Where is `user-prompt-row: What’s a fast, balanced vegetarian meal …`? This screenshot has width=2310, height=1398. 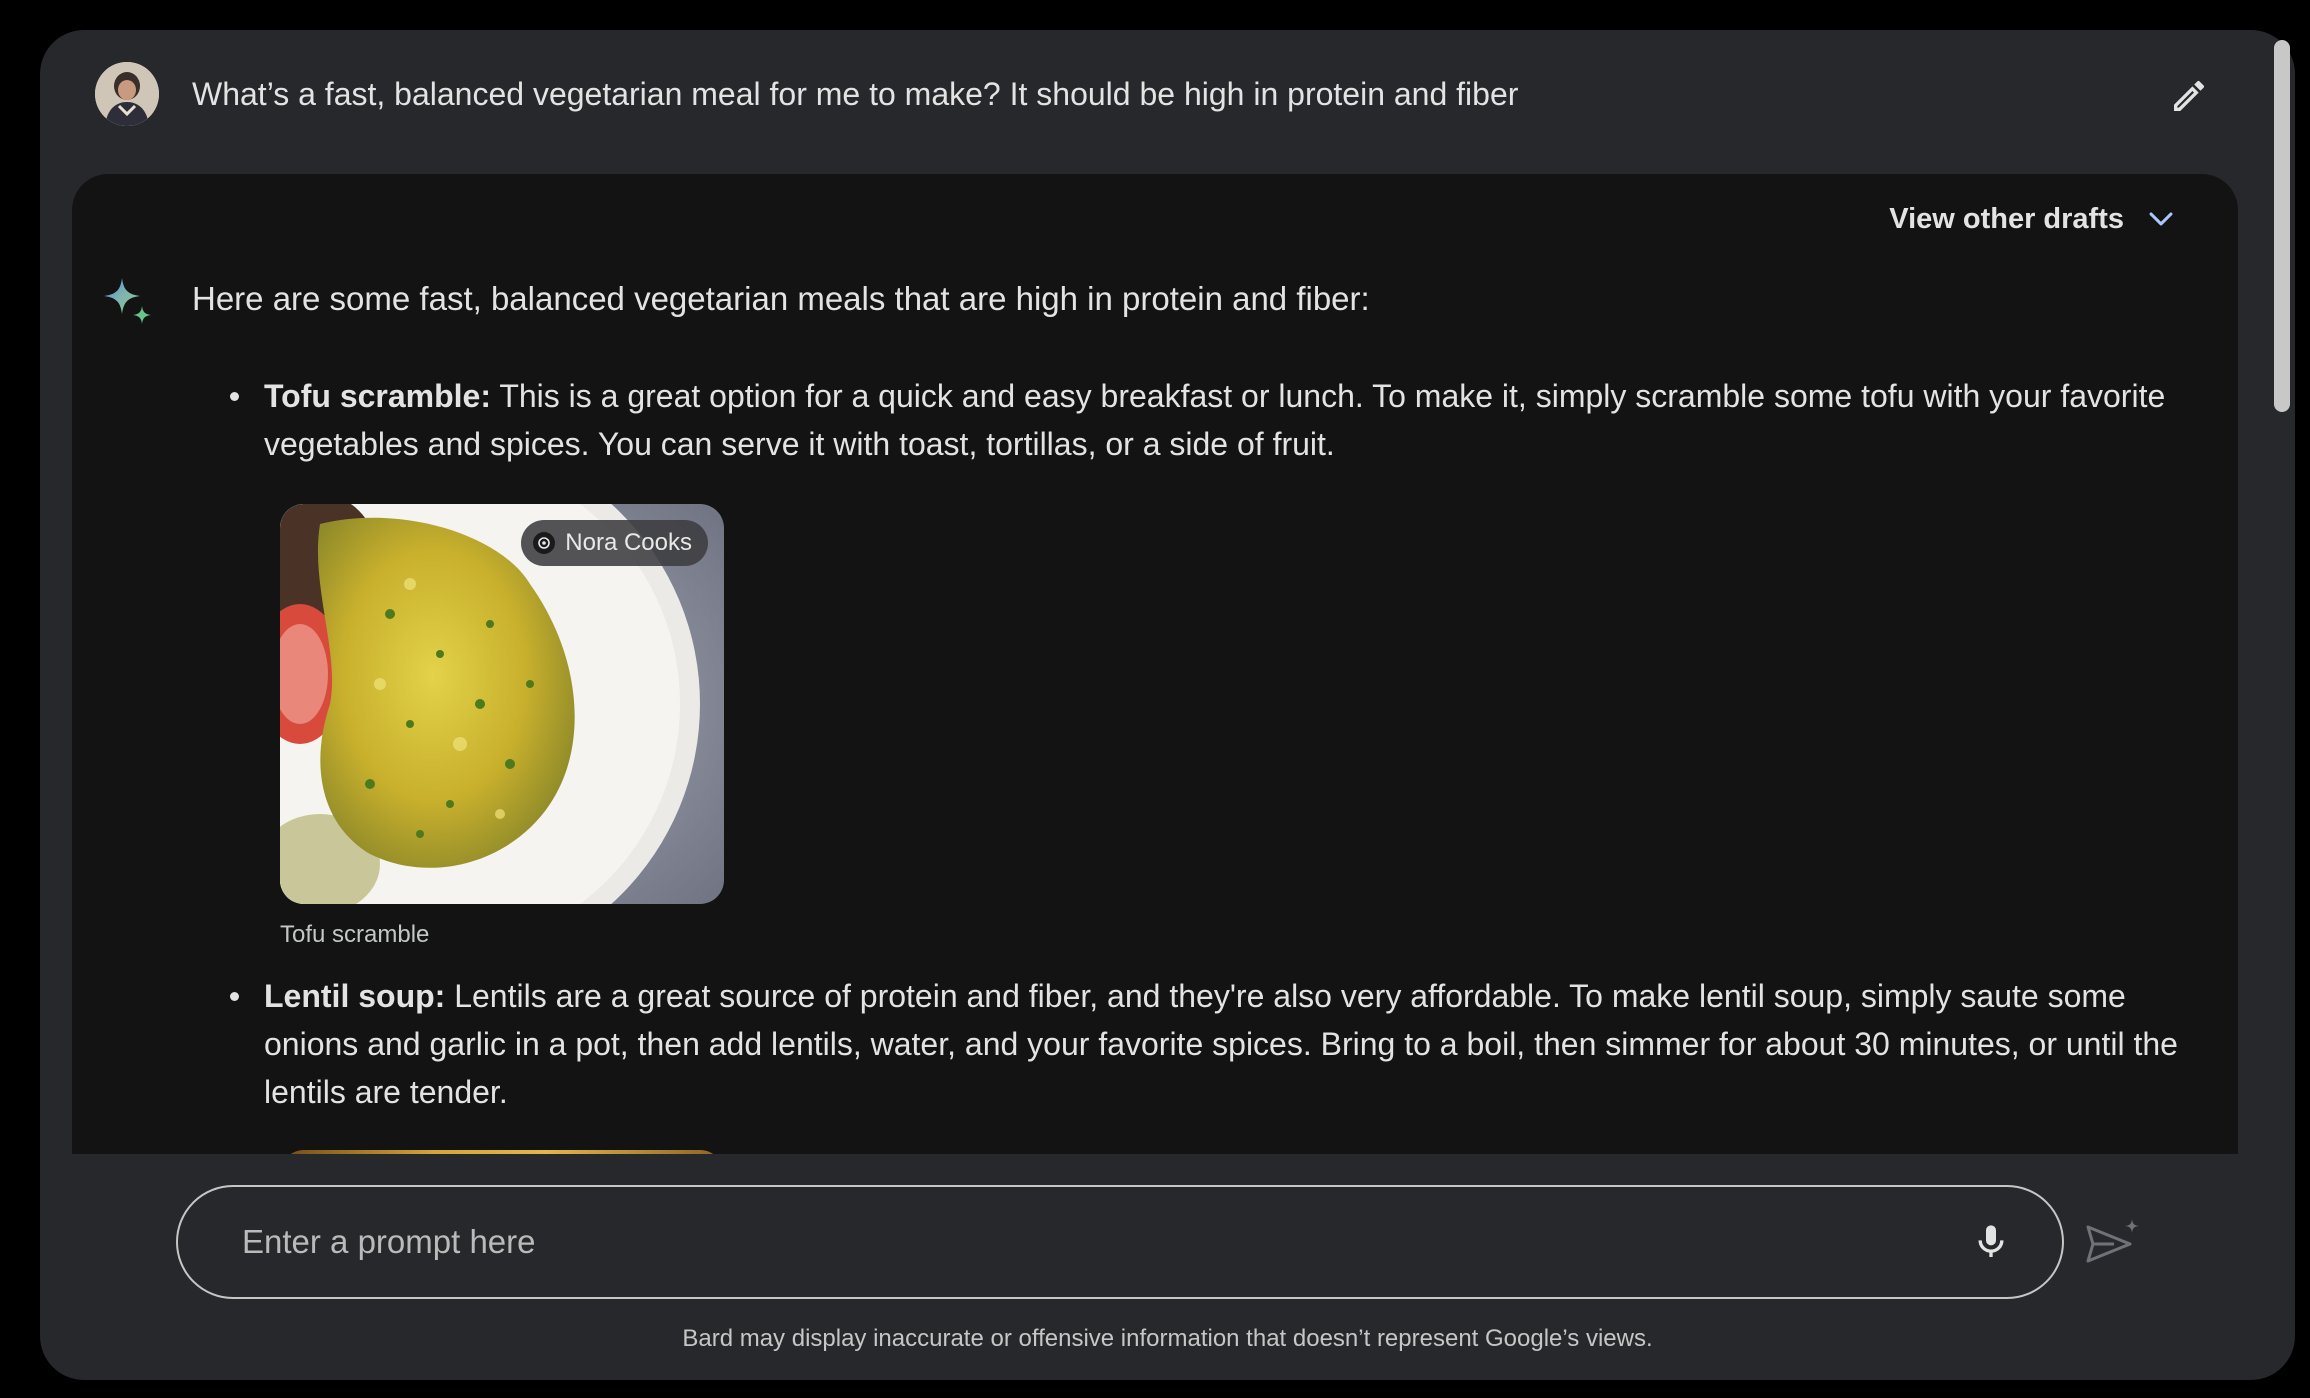
user-prompt-row: What’s a fast, balanced vegetarian meal … is located at coordinates (1167, 100).